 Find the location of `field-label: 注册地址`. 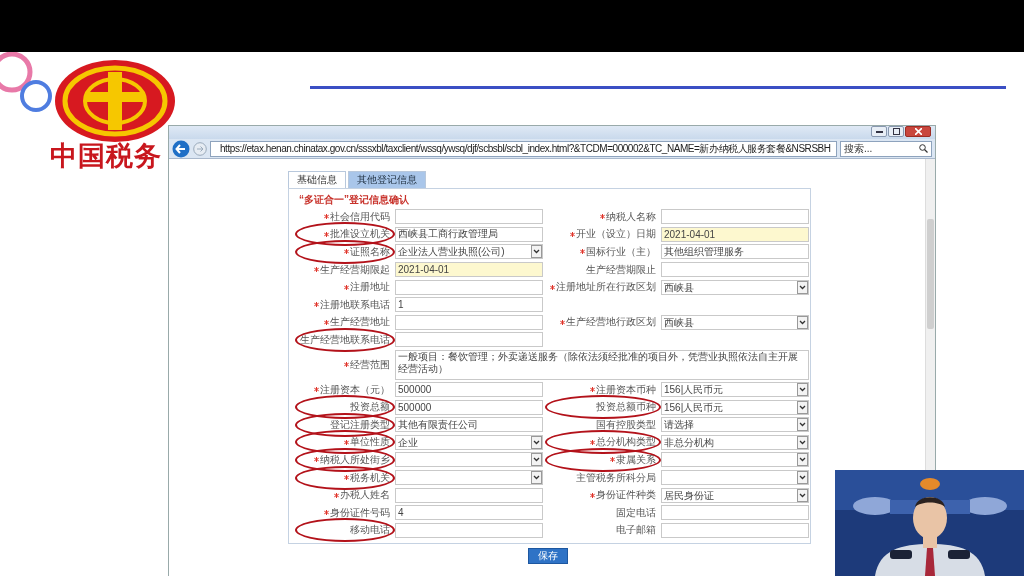

field-label: 注册地址 is located at coordinates (370, 287).